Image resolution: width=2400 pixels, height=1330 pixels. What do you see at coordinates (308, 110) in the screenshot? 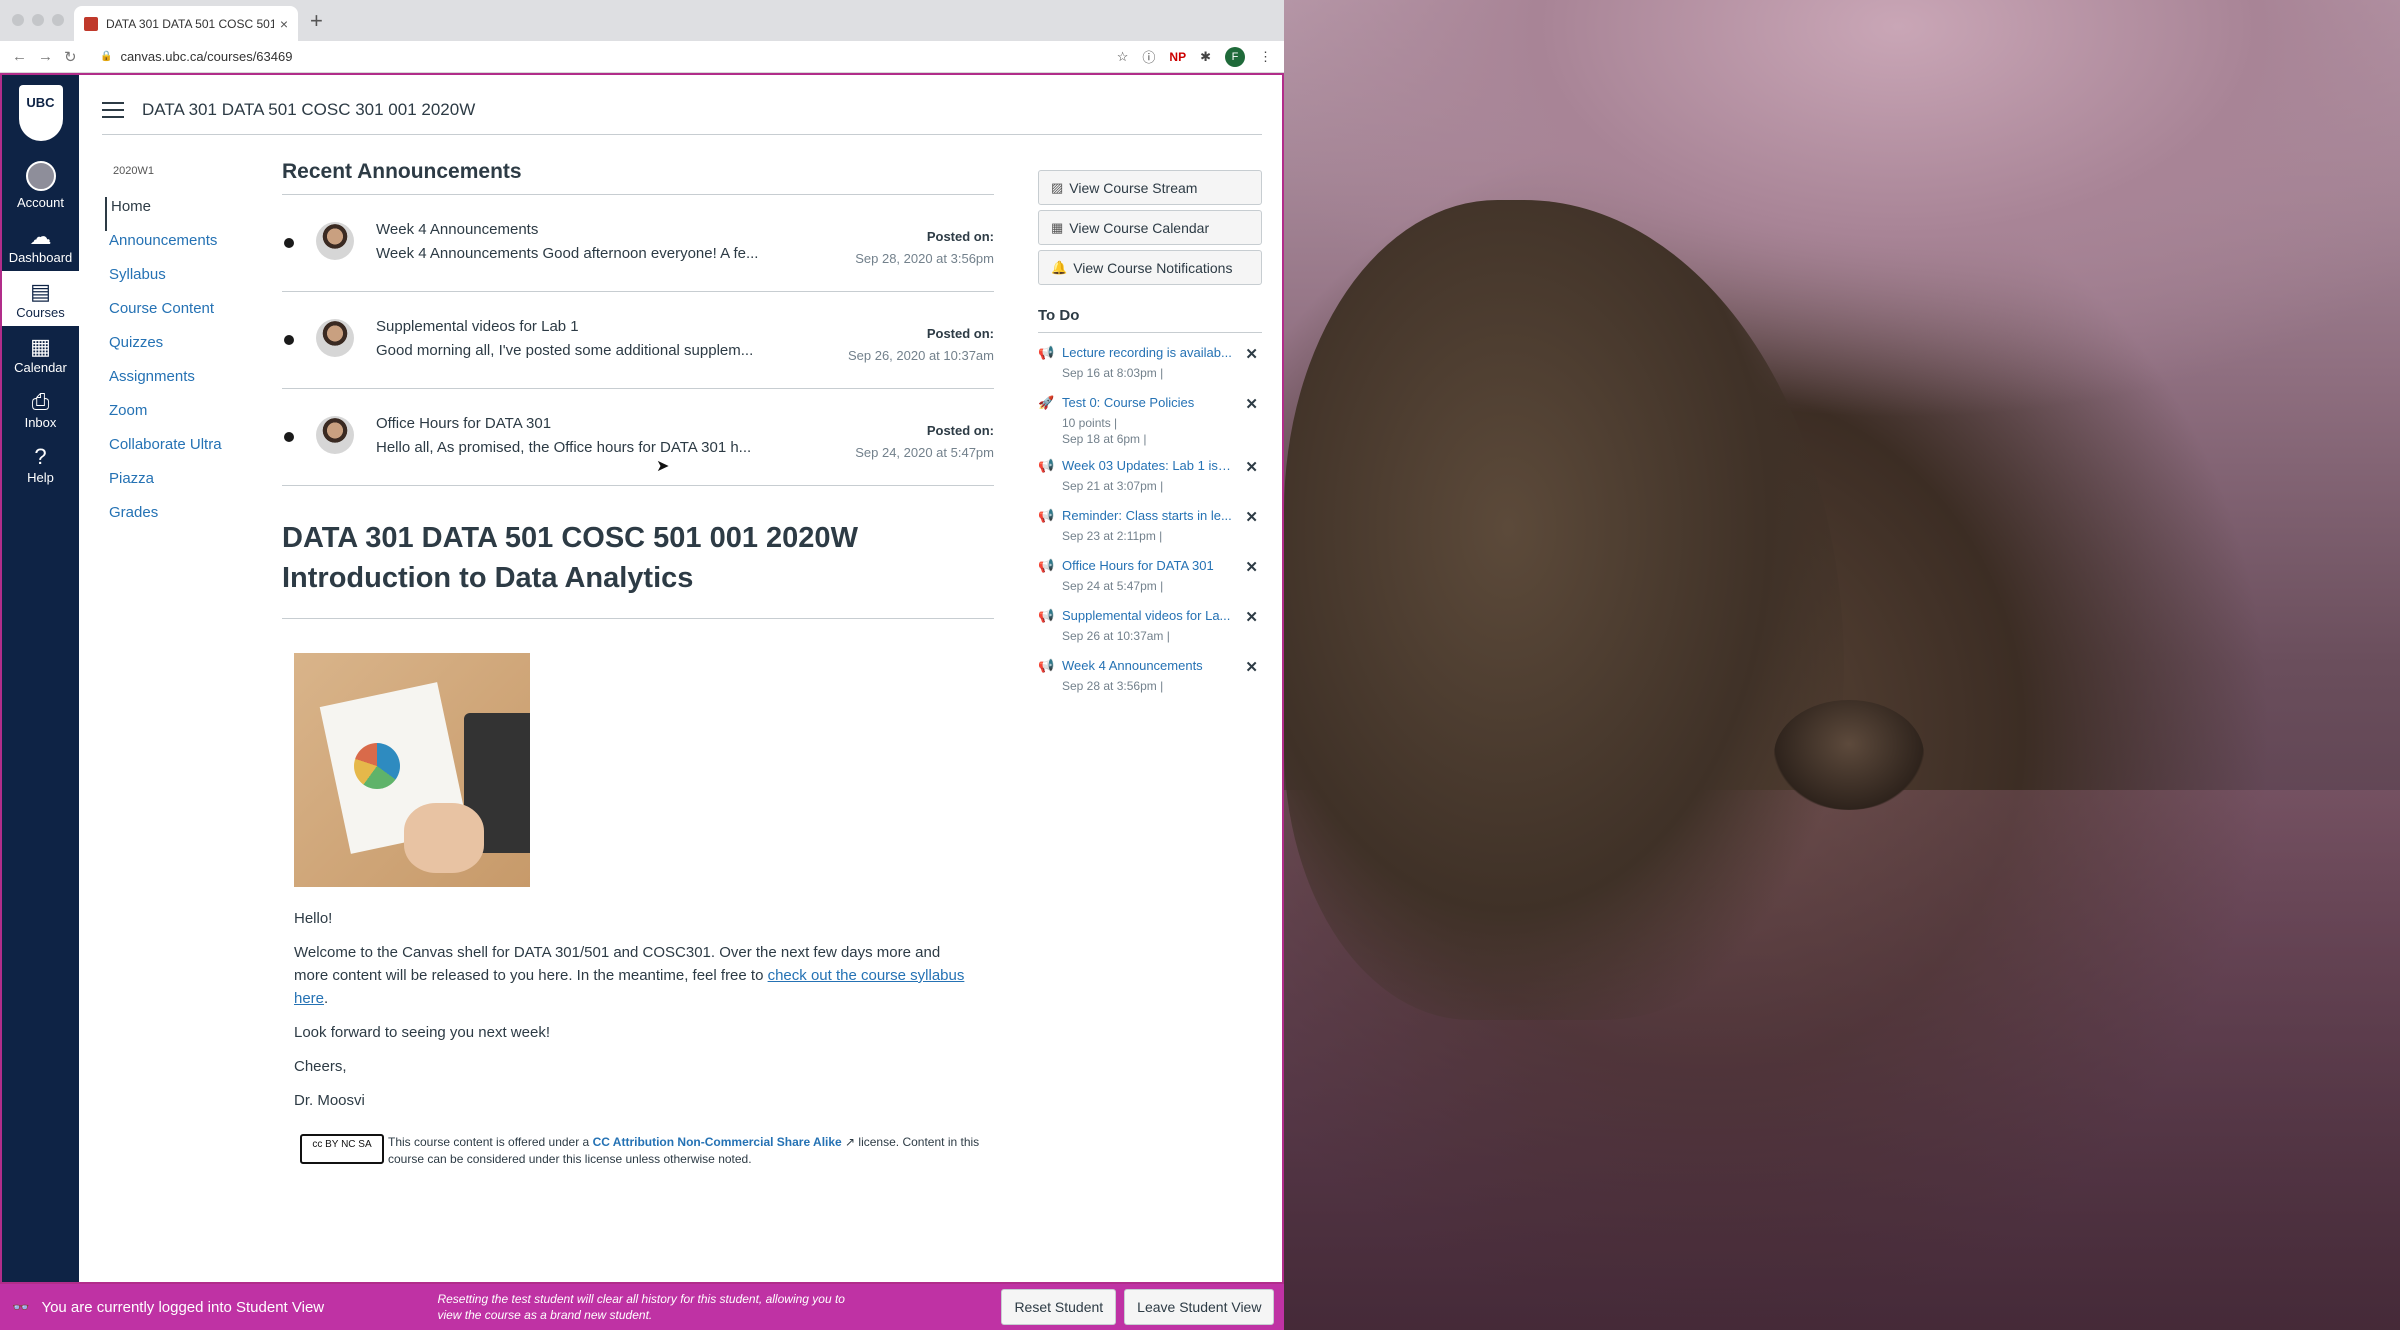
I see `breadcrumb-course-title: DATA 301 DATA 501 COSC 301 001 2020W` at bounding box center [308, 110].